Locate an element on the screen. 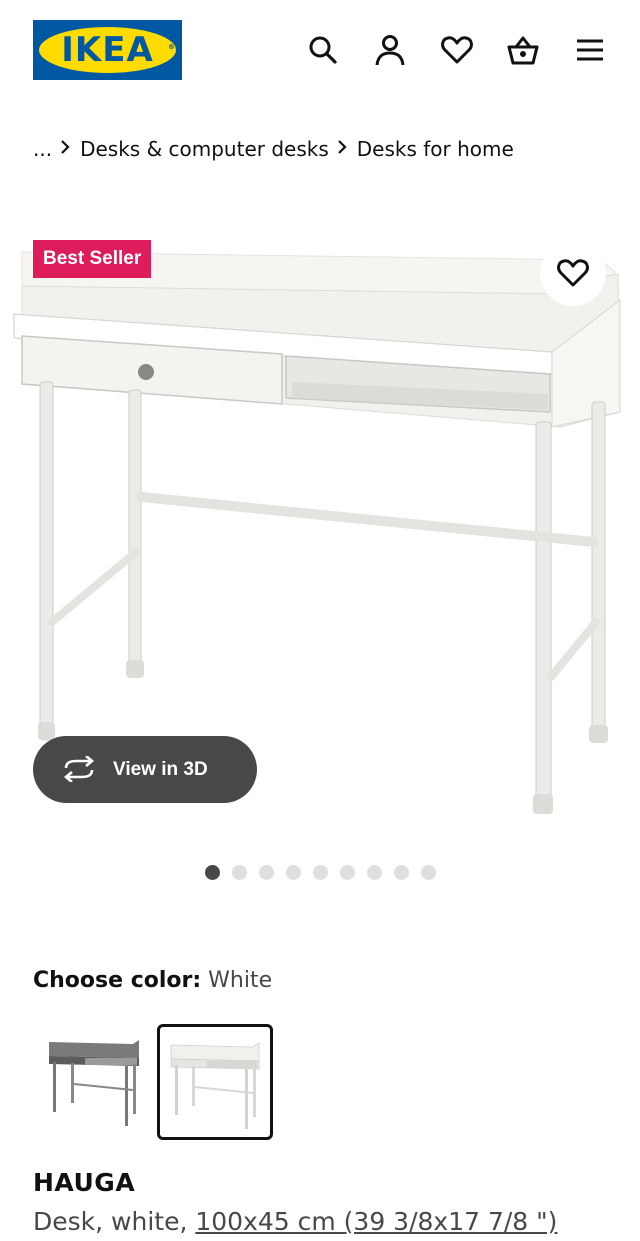  product-size-link: 100x45 cm (39 3/8x17 7/8 ") is located at coordinates (376, 1221).